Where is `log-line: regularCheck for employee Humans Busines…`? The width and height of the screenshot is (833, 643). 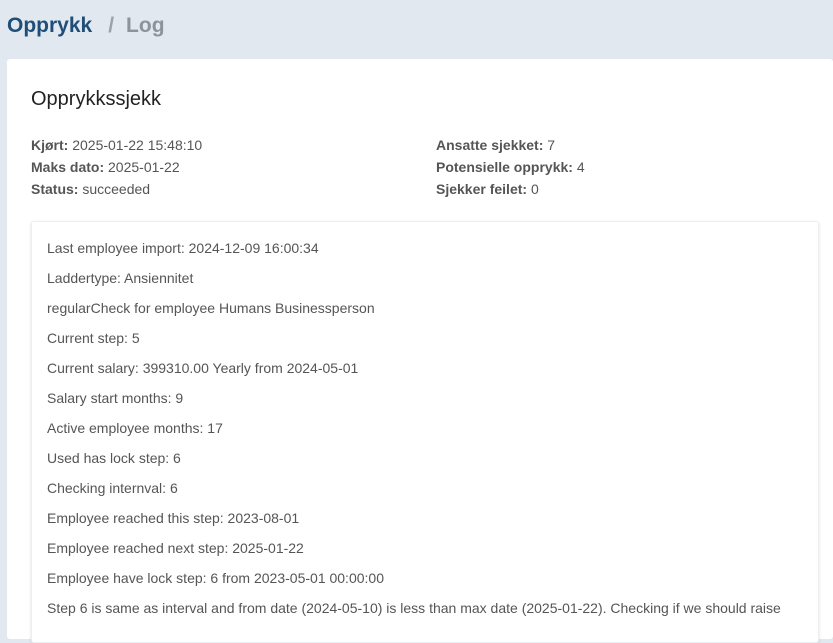
log-line: regularCheck for employee Humans Busines… is located at coordinates (211, 308).